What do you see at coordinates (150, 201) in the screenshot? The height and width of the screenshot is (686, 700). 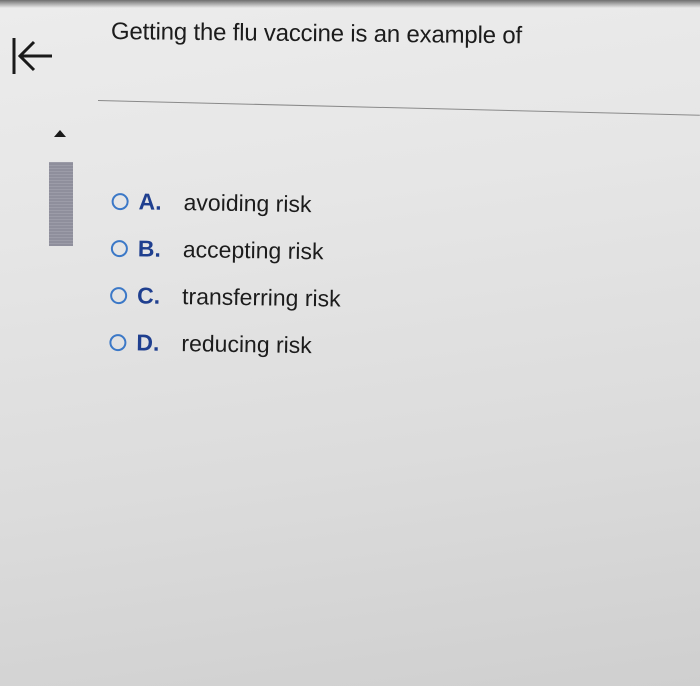 I see `option-letter: A.` at bounding box center [150, 201].